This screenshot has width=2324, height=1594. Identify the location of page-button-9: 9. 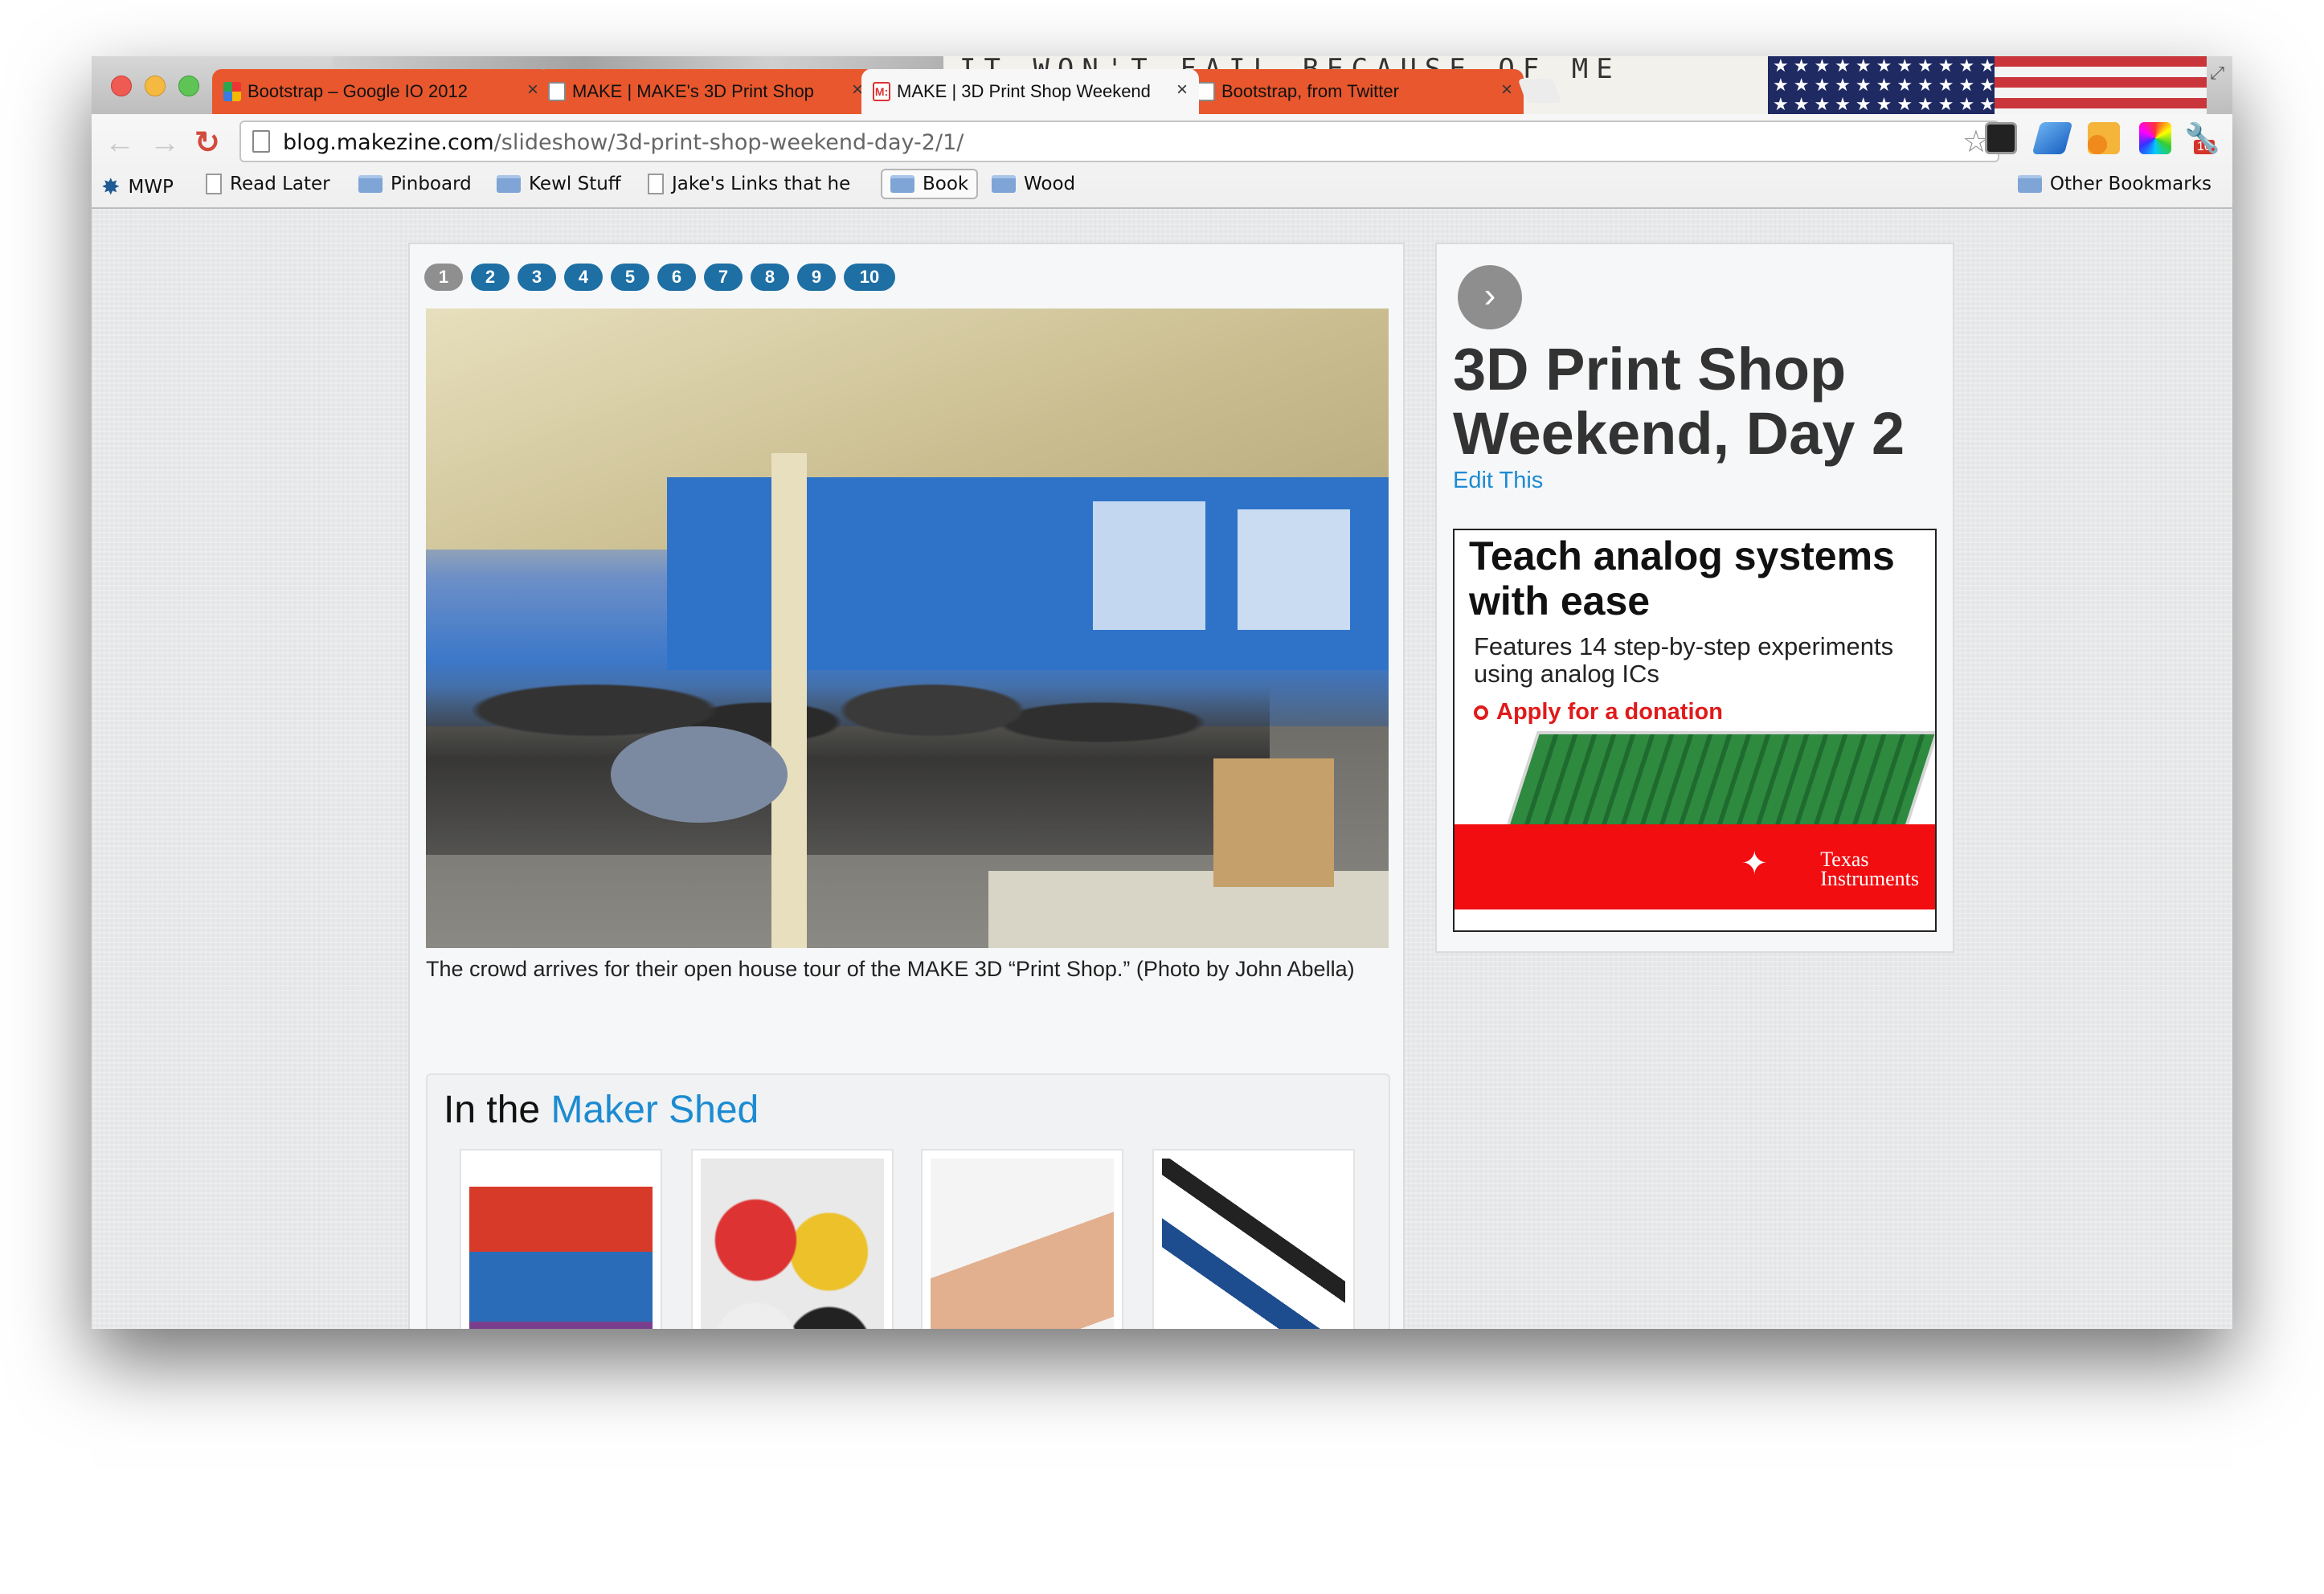
(816, 277).